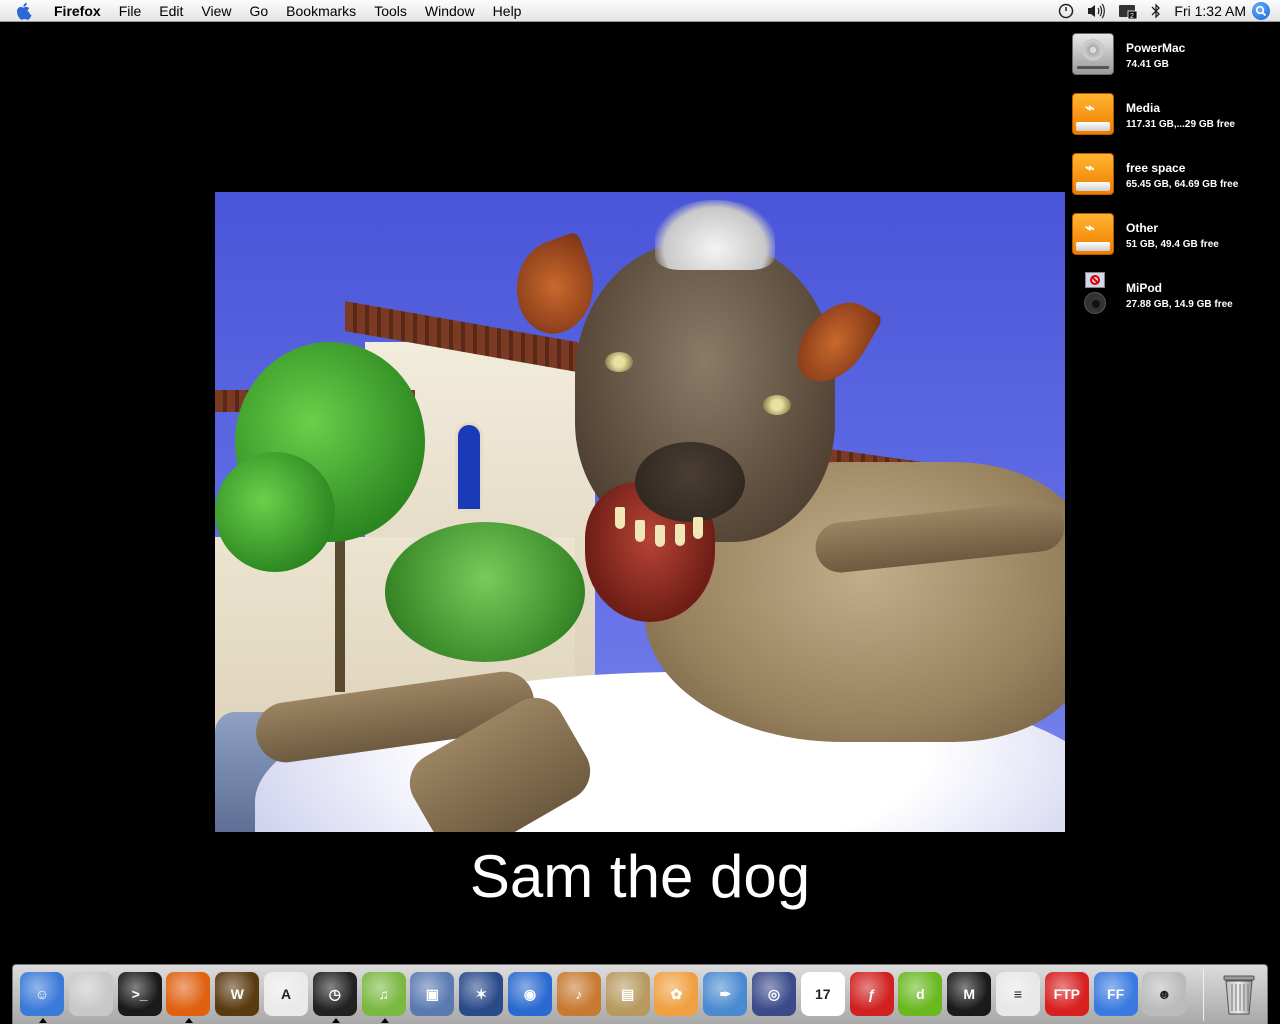 The height and width of the screenshot is (1024, 1280). Describe the element at coordinates (1261, 11) in the screenshot. I see `spotlight-search-icon` at that location.